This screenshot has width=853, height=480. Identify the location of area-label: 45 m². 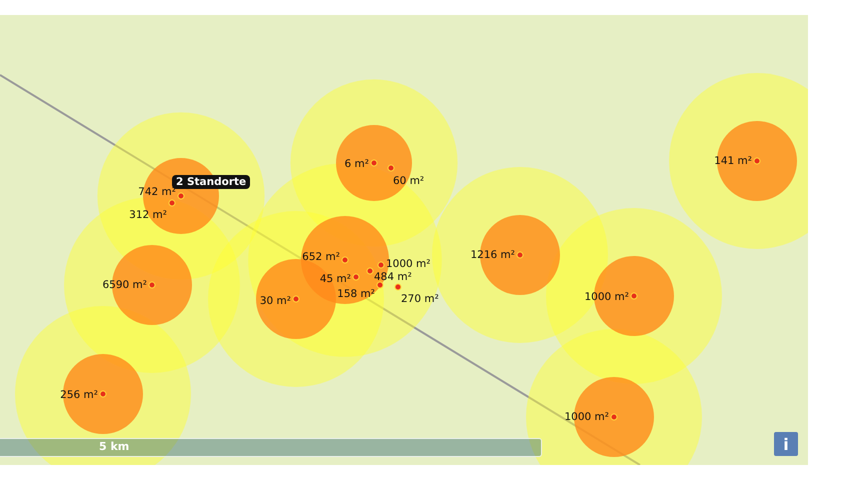
(335, 279).